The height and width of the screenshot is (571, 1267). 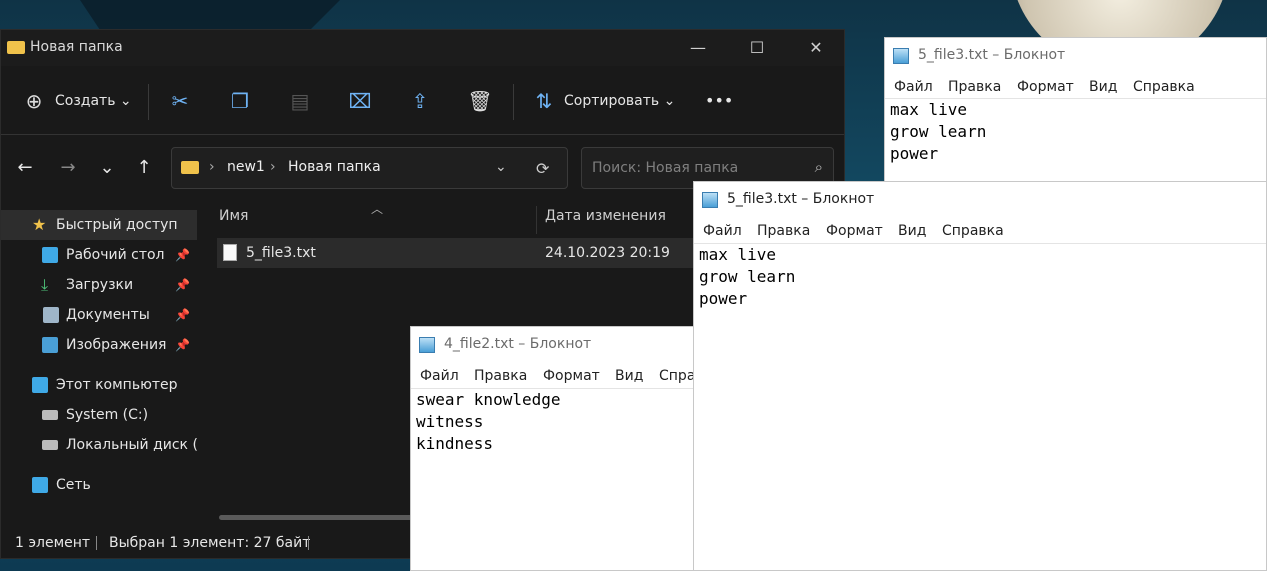 What do you see at coordinates (51, 315) in the screenshot?
I see `documents-icon` at bounding box center [51, 315].